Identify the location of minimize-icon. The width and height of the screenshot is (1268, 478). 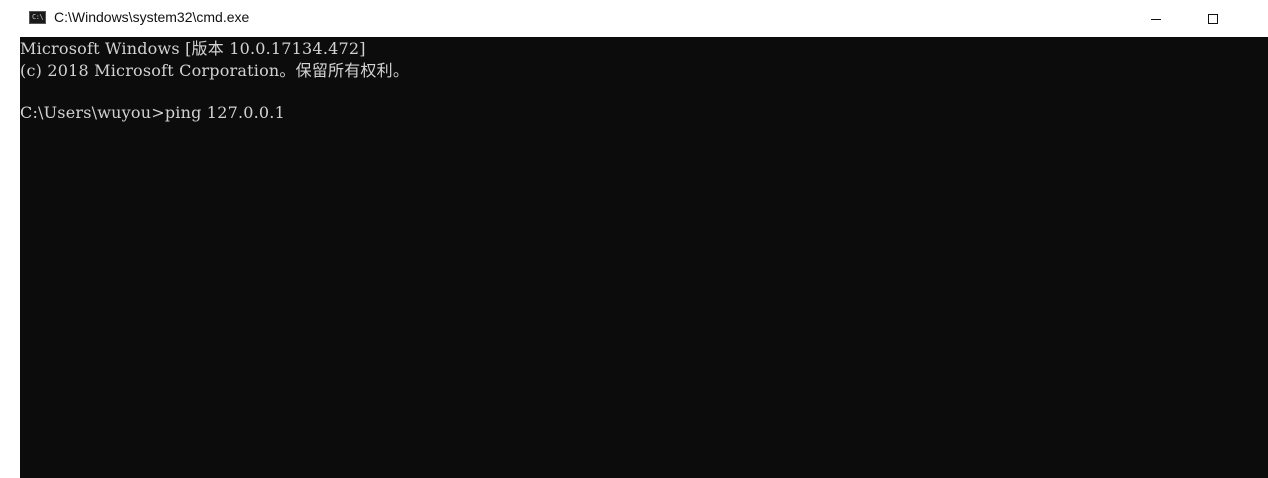
(1156, 19).